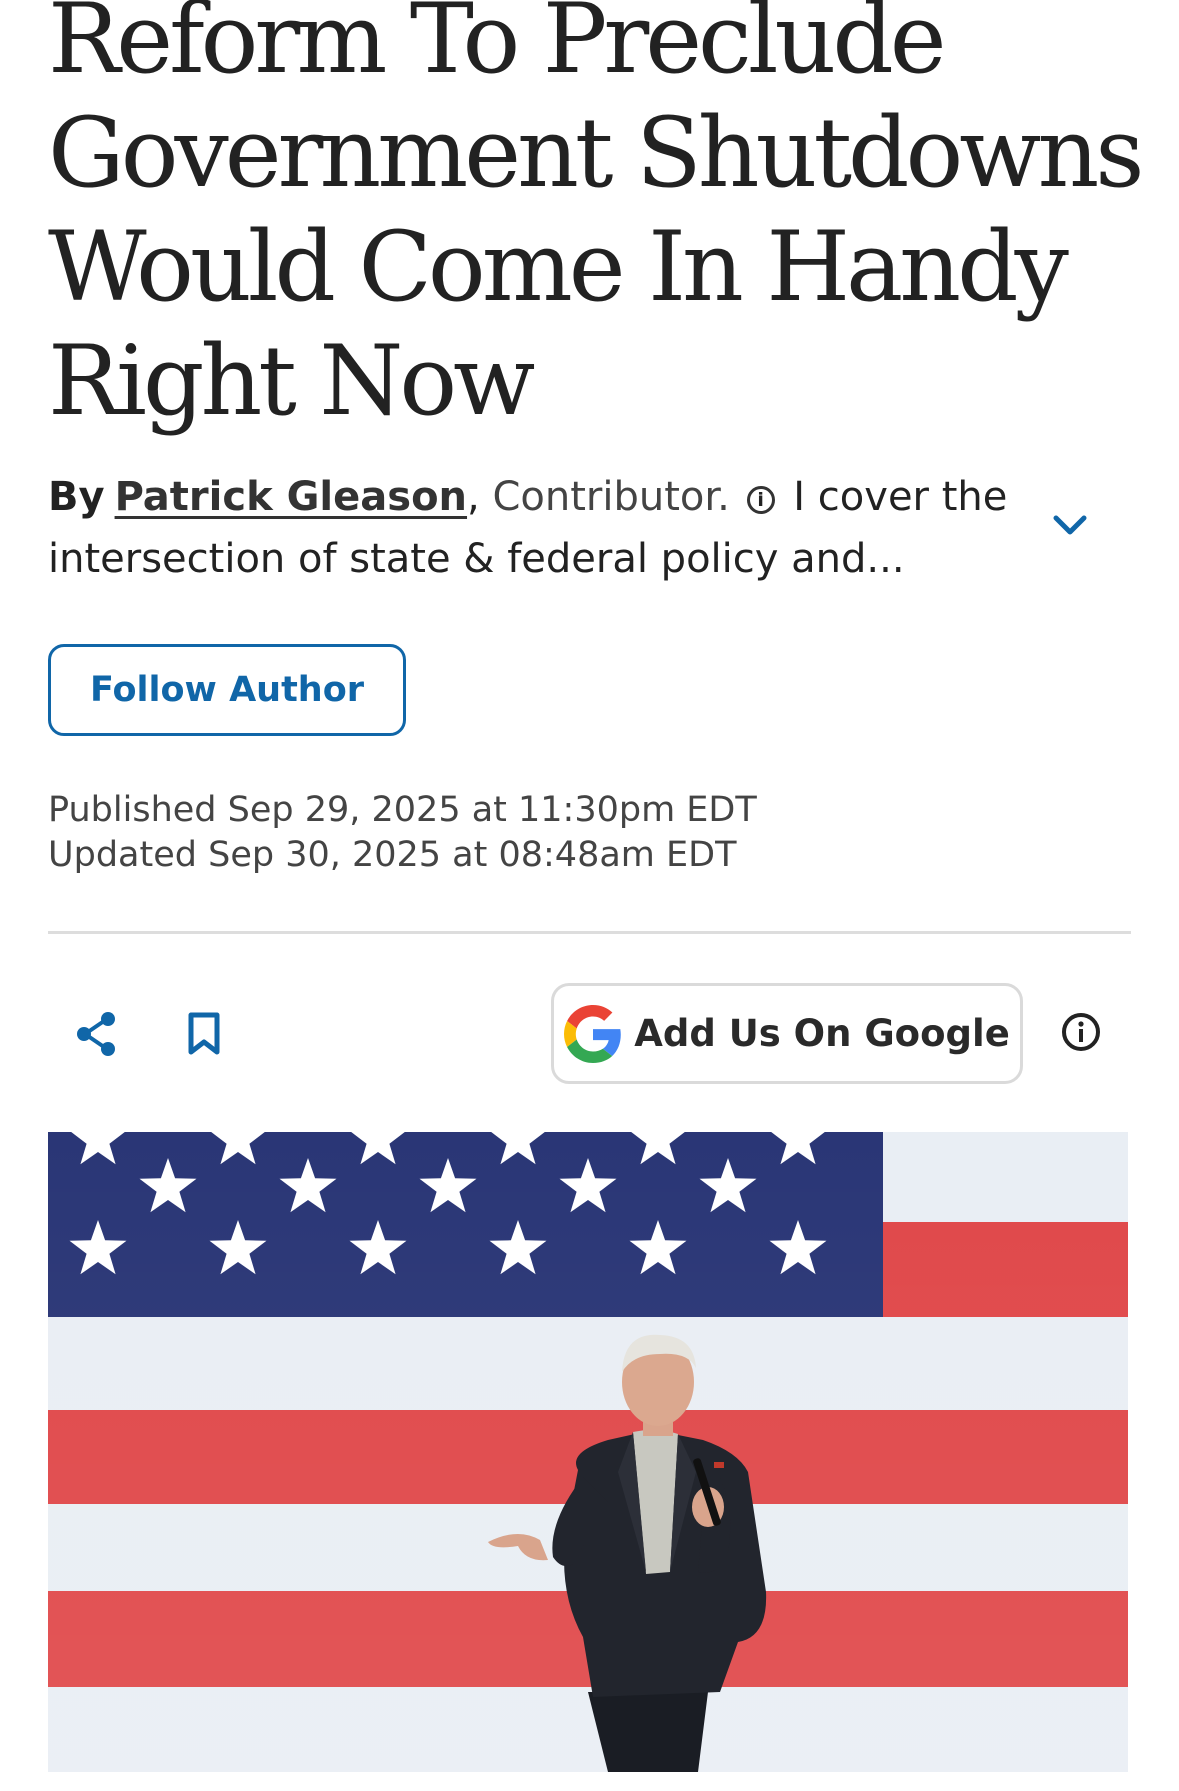 The width and height of the screenshot is (1179, 1791). Describe the element at coordinates (473, 497) in the screenshot. I see `byline-comma: ,` at that location.